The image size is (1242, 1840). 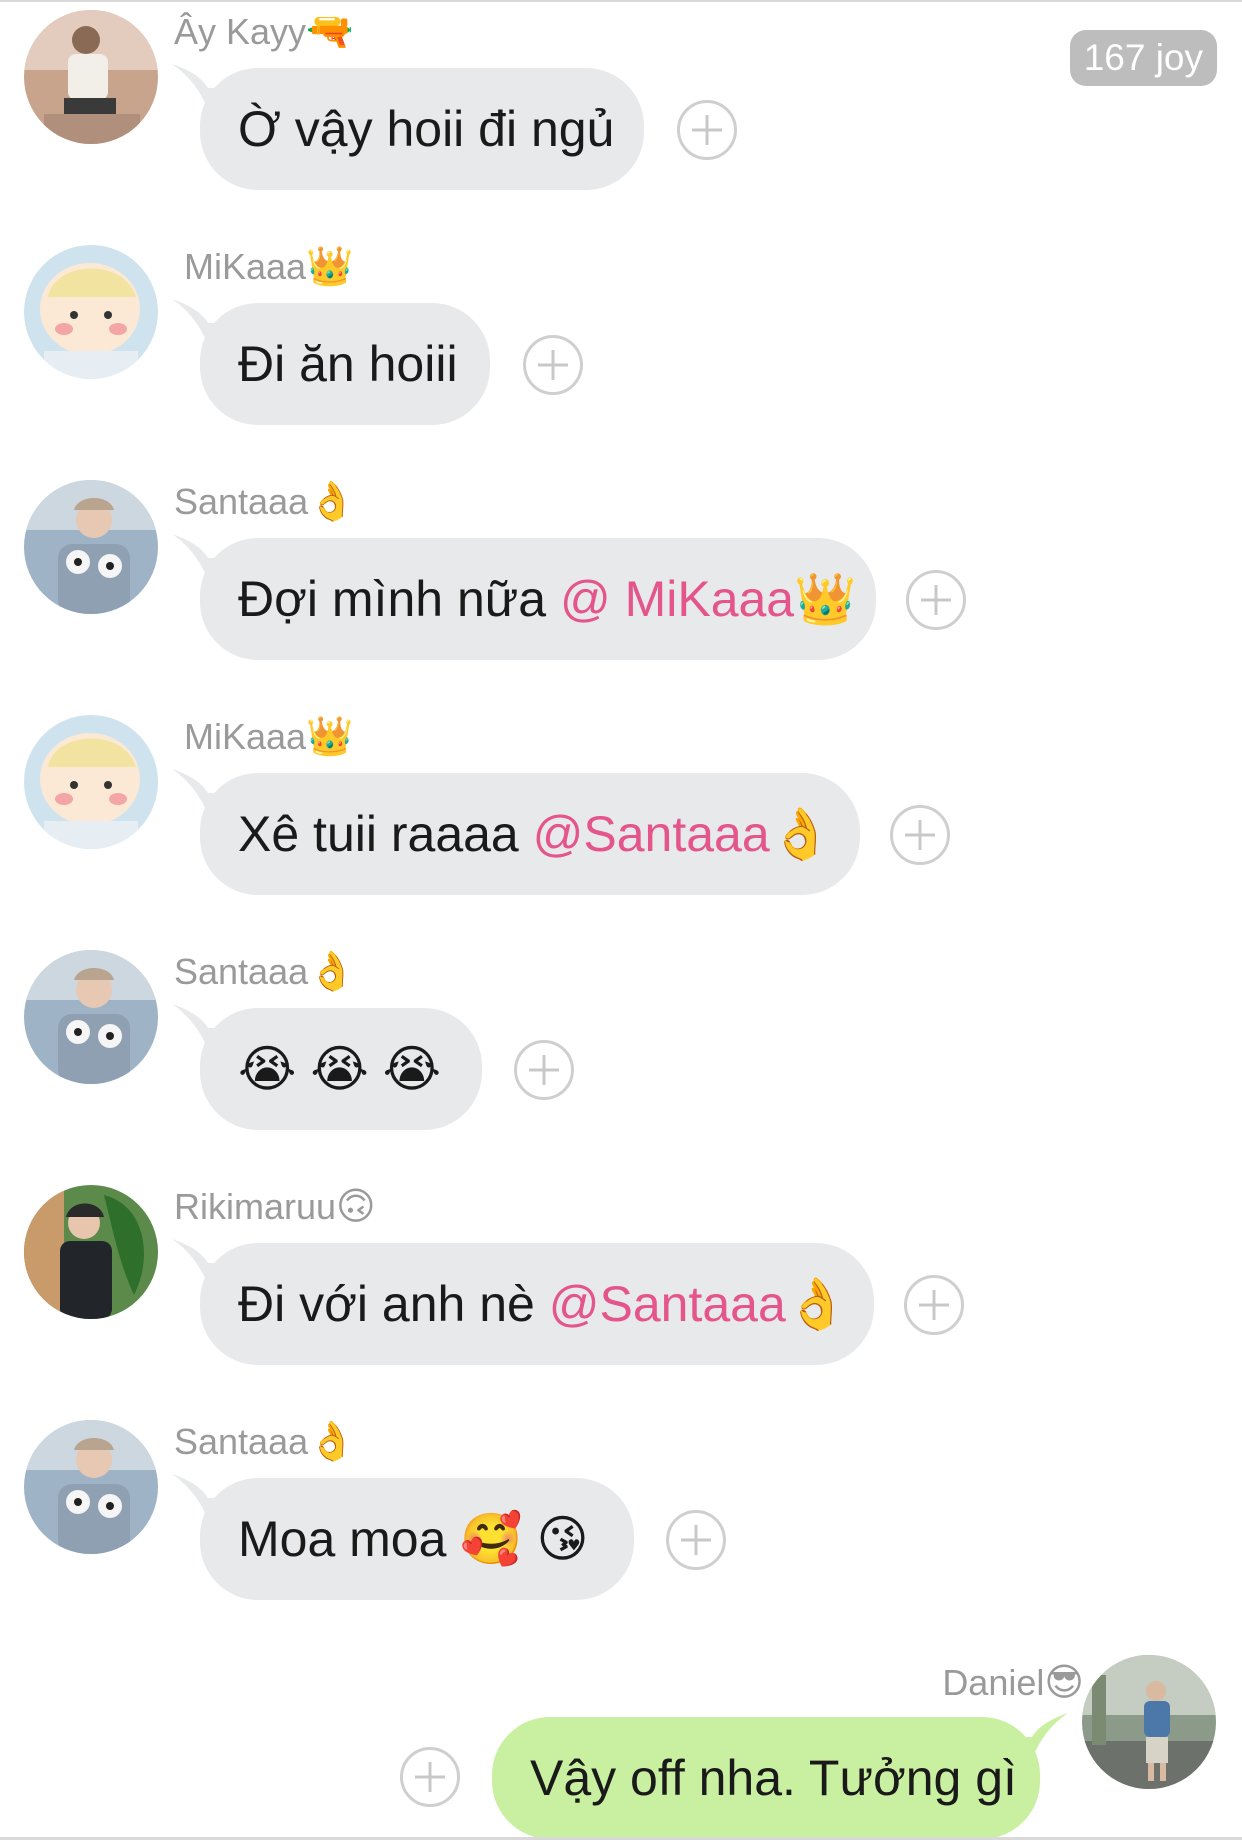 What do you see at coordinates (621, 1040) in the screenshot?
I see `message-row: Santaaa👌 😭 😭 😭` at bounding box center [621, 1040].